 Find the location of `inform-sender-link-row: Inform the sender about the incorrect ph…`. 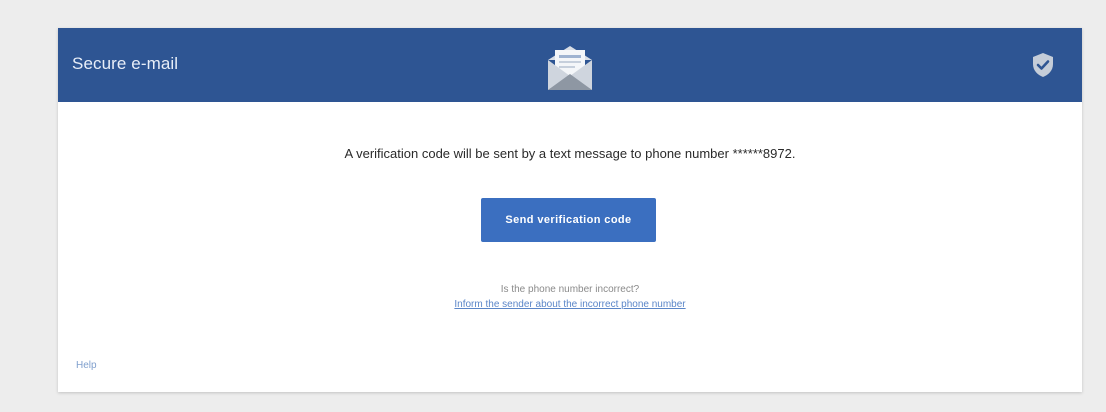

inform-sender-link-row: Inform the sender about the incorrect ph… is located at coordinates (570, 304).